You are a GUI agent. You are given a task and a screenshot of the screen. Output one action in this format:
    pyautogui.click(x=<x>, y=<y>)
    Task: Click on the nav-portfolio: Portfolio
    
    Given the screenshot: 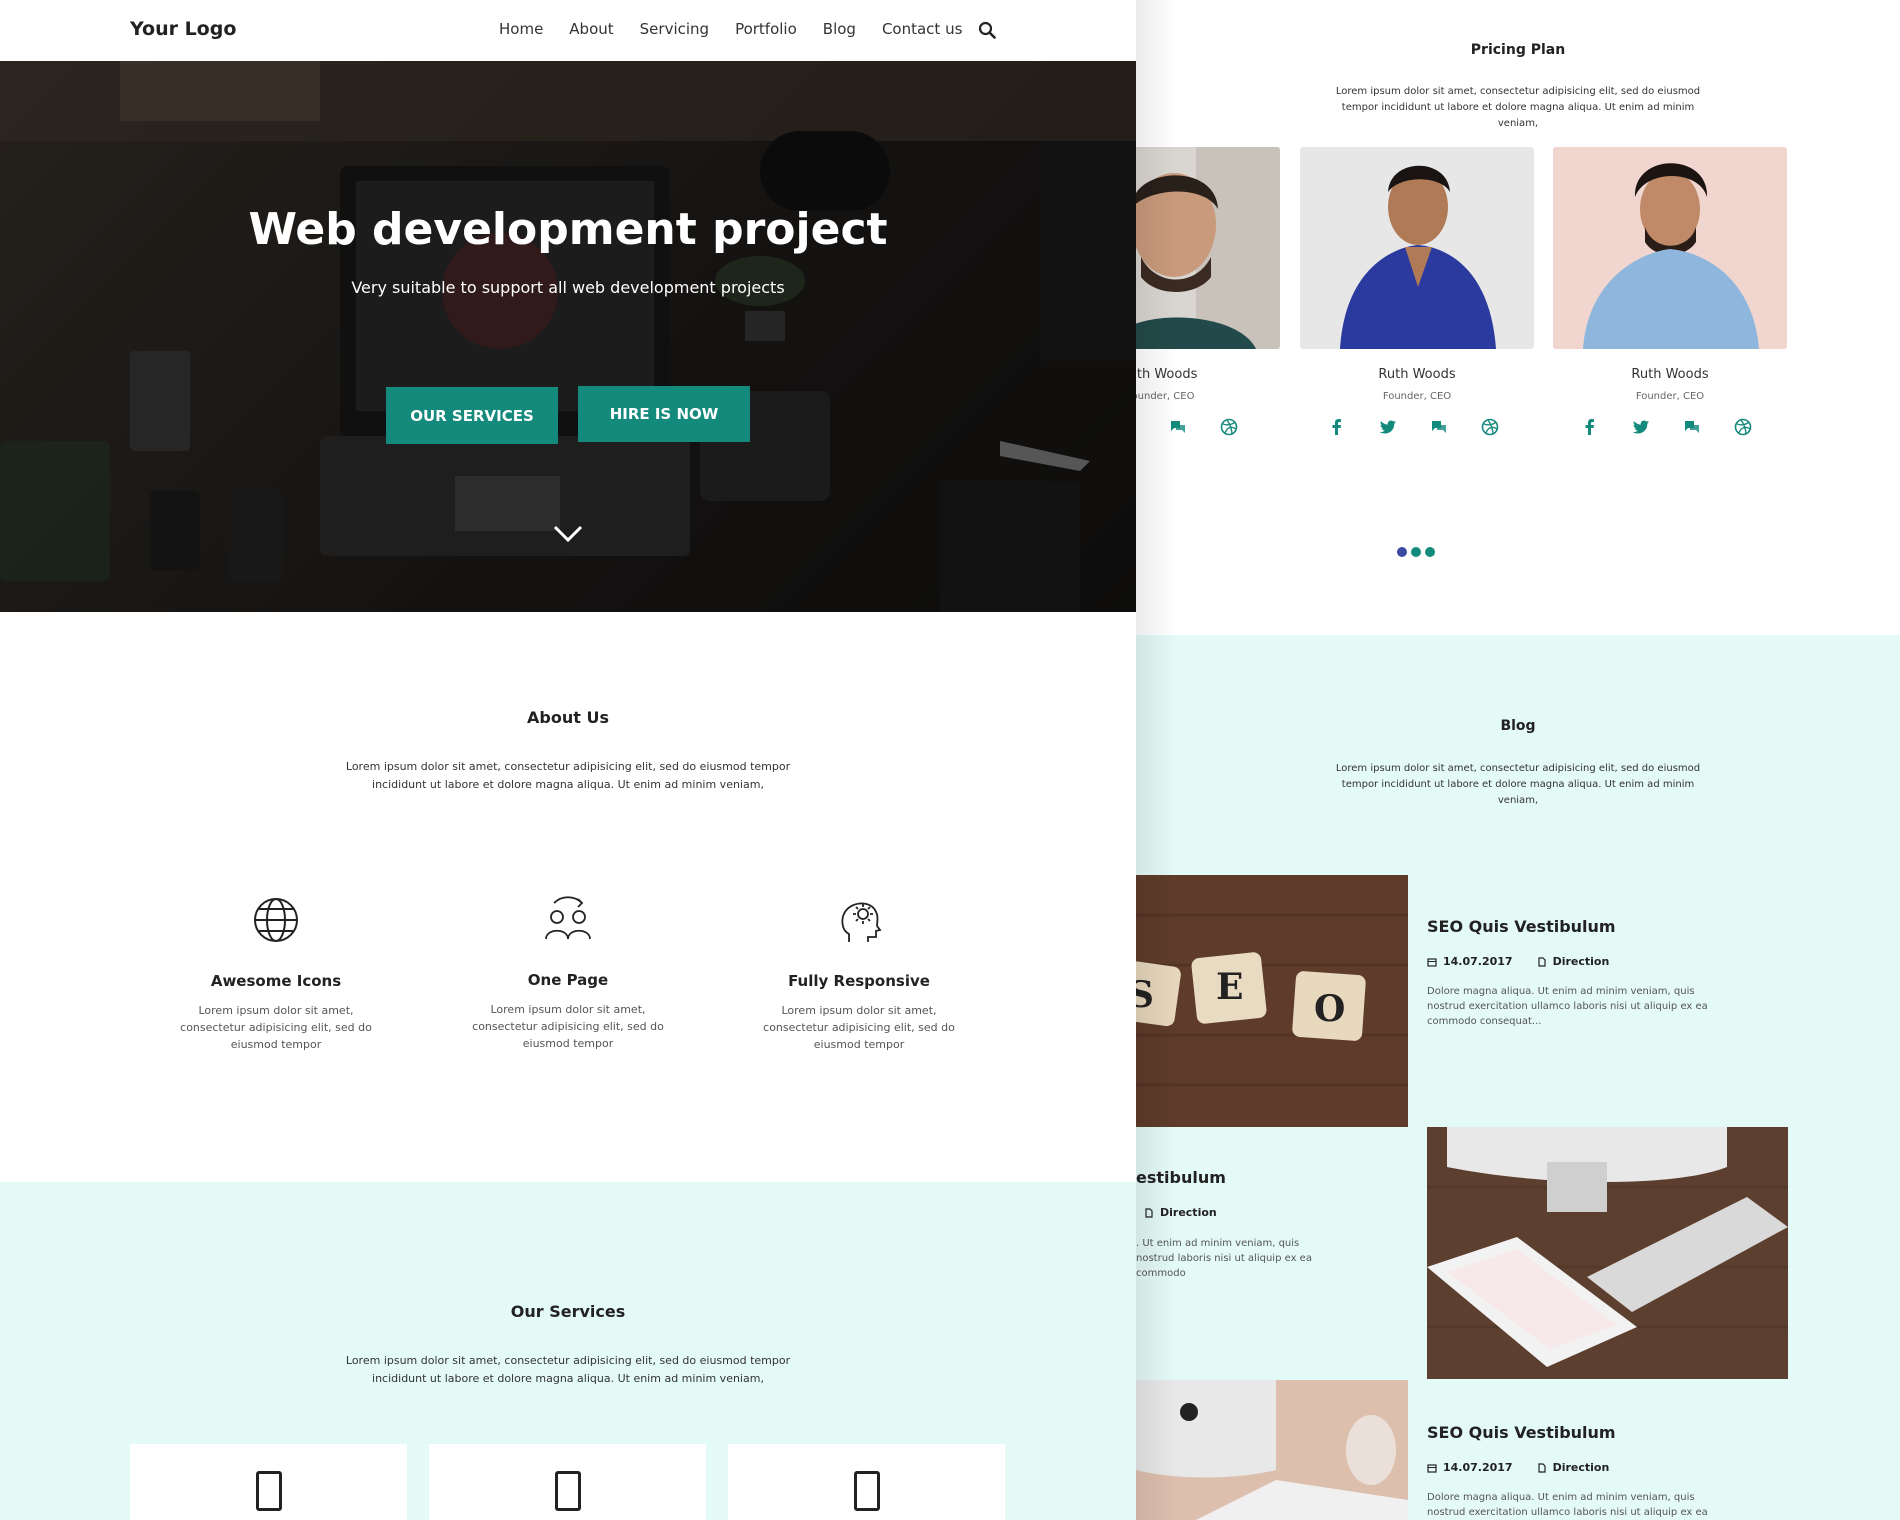 What is the action you would take?
    pyautogui.click(x=766, y=29)
    